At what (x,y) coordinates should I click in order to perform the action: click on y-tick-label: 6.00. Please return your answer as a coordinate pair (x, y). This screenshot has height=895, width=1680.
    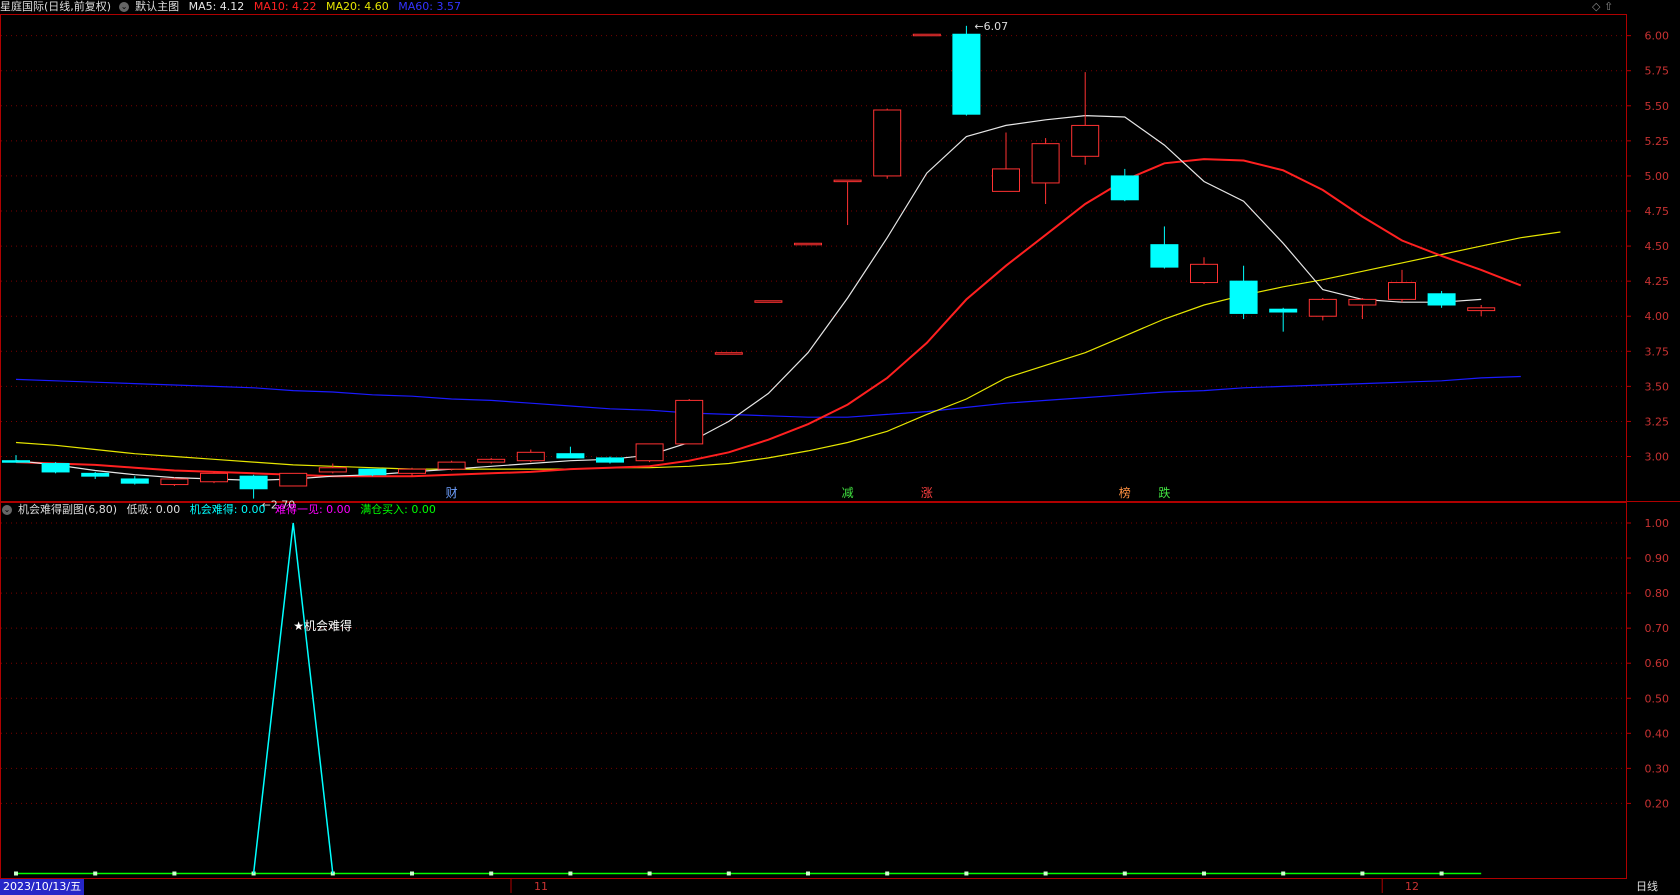
    Looking at the image, I should click on (1657, 36).